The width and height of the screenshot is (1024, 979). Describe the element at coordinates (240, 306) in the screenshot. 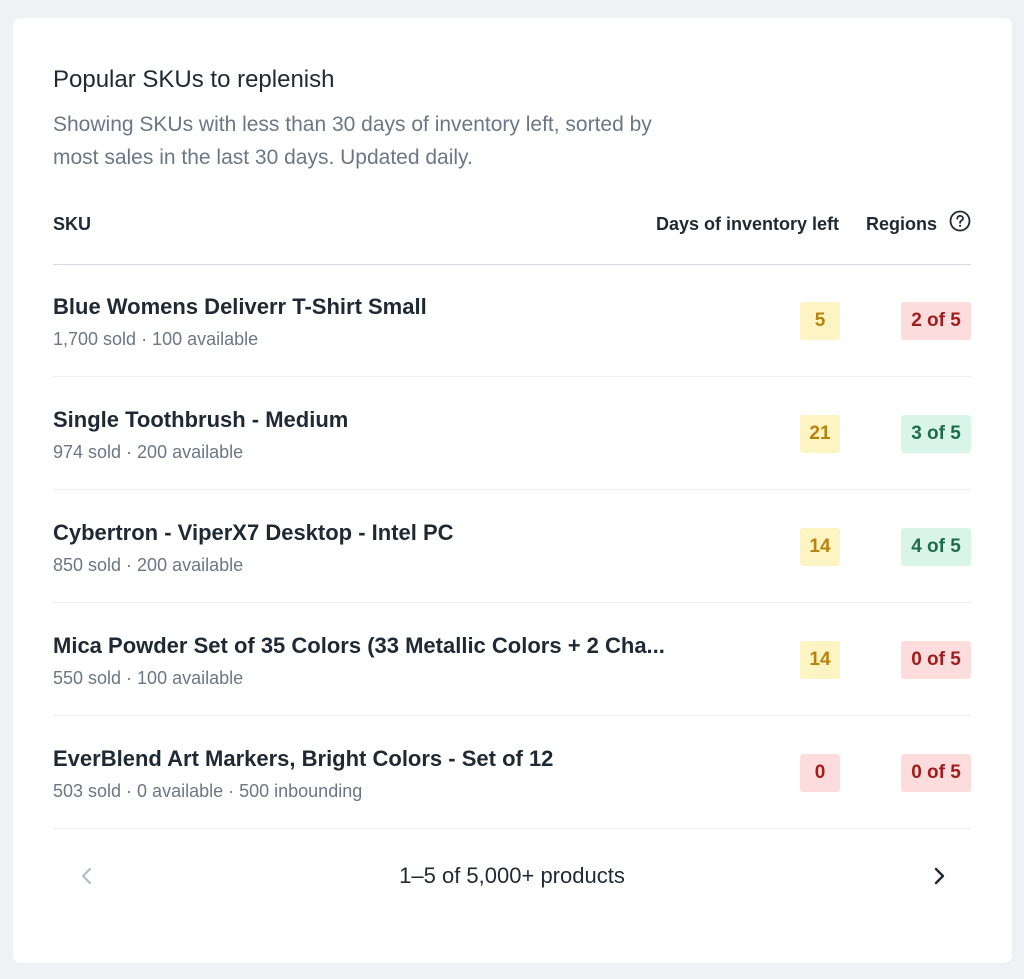

I see `sku-name: Blue Womens Deliverr T-Shirt Small` at that location.